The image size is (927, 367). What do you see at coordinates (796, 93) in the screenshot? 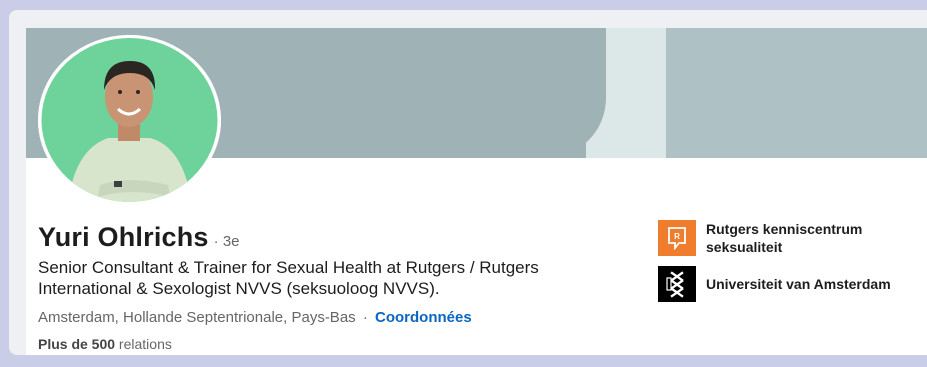
I see `banner-right-panel` at bounding box center [796, 93].